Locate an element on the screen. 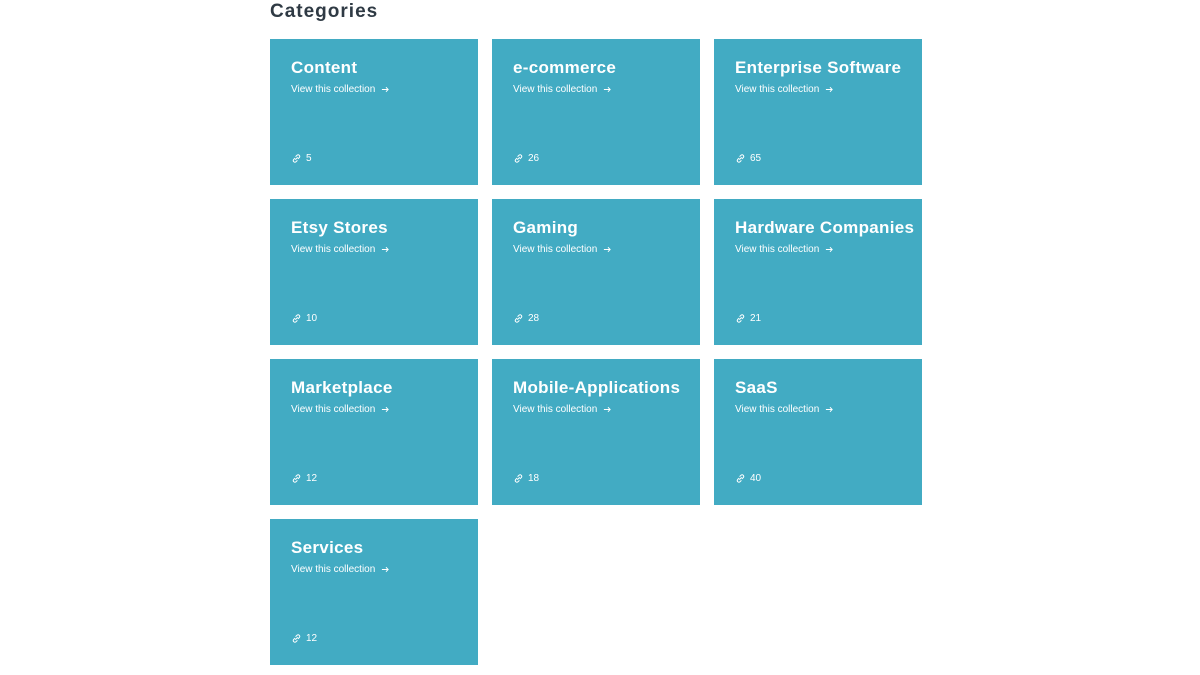  link-count: 28 is located at coordinates (526, 318).